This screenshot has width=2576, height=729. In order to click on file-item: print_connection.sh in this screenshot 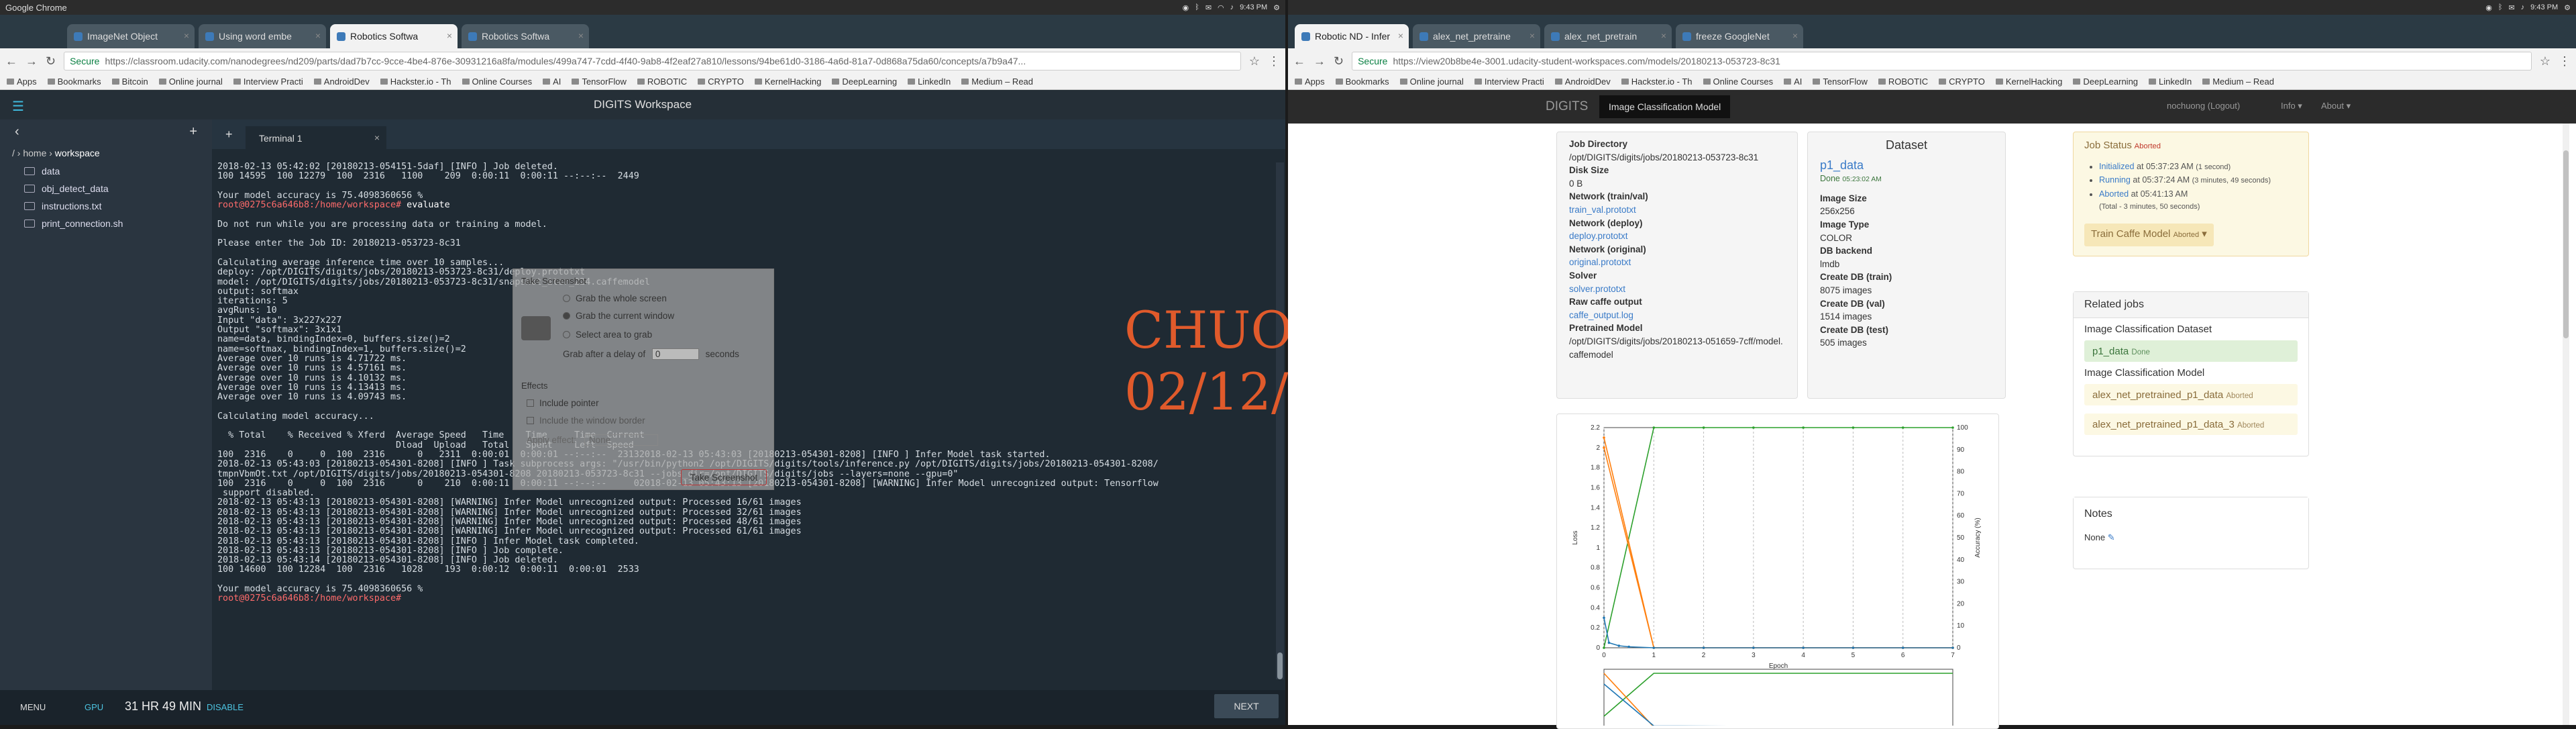, I will do `click(106, 223)`.